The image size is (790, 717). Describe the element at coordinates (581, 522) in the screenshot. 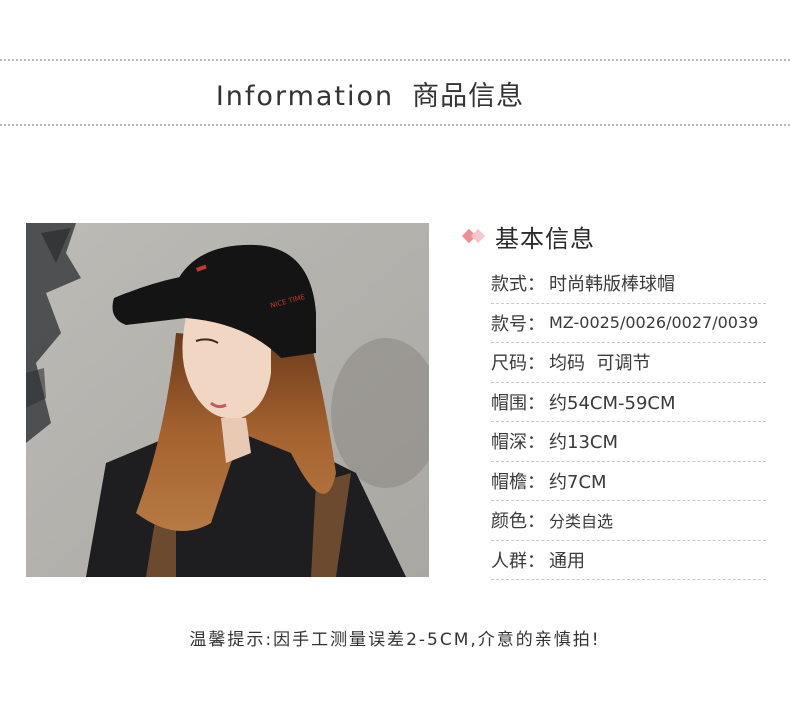

I see `spec-value: 分类自选` at that location.